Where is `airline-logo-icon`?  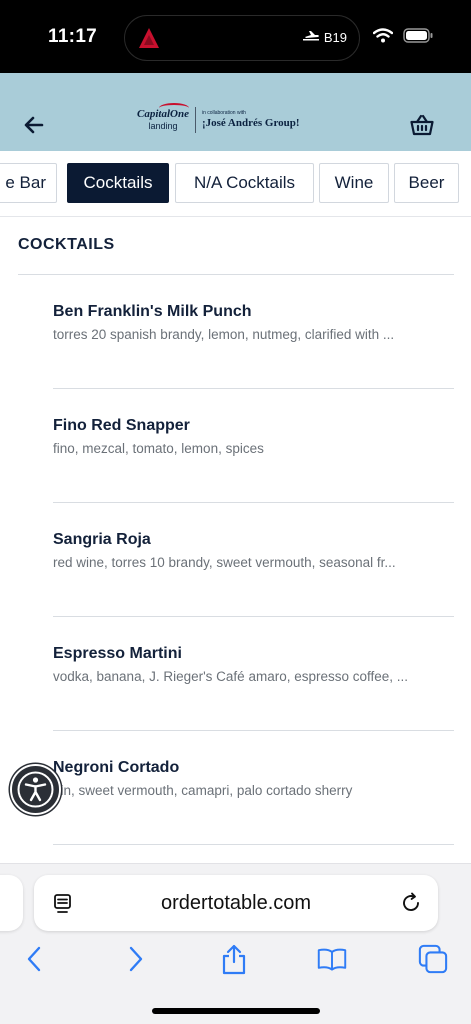
airline-logo-icon is located at coordinates (149, 40).